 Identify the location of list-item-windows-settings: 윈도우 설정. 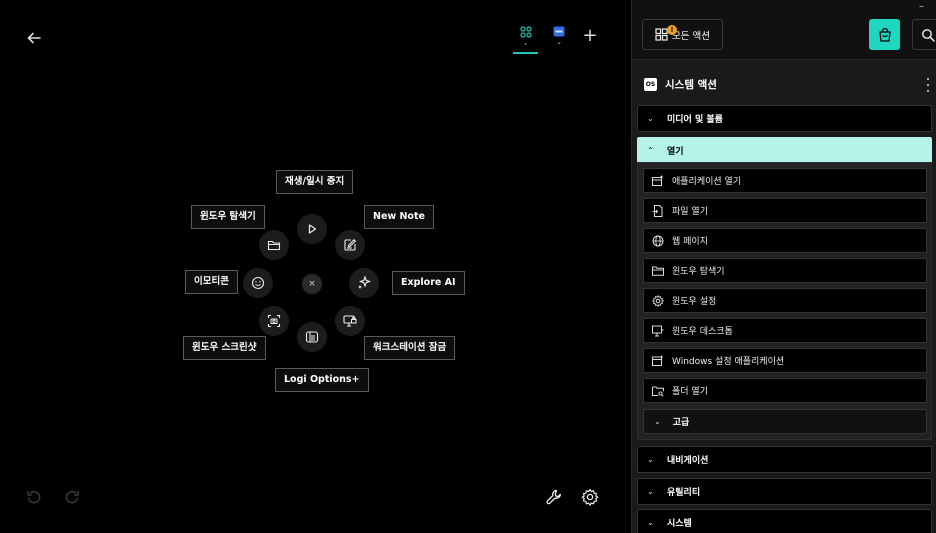
(785, 300).